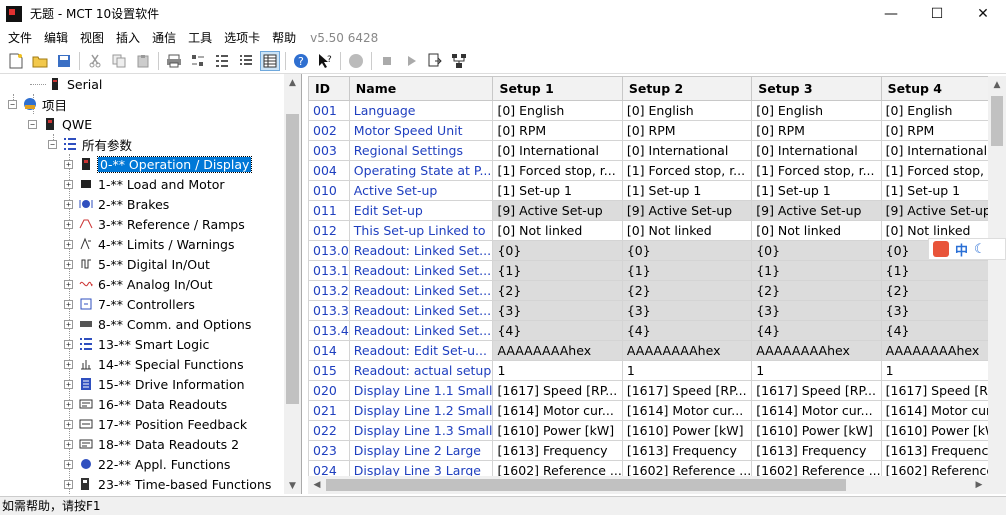  Describe the element at coordinates (421, 210) in the screenshot. I see `cell-name: Edit Set-up` at that location.